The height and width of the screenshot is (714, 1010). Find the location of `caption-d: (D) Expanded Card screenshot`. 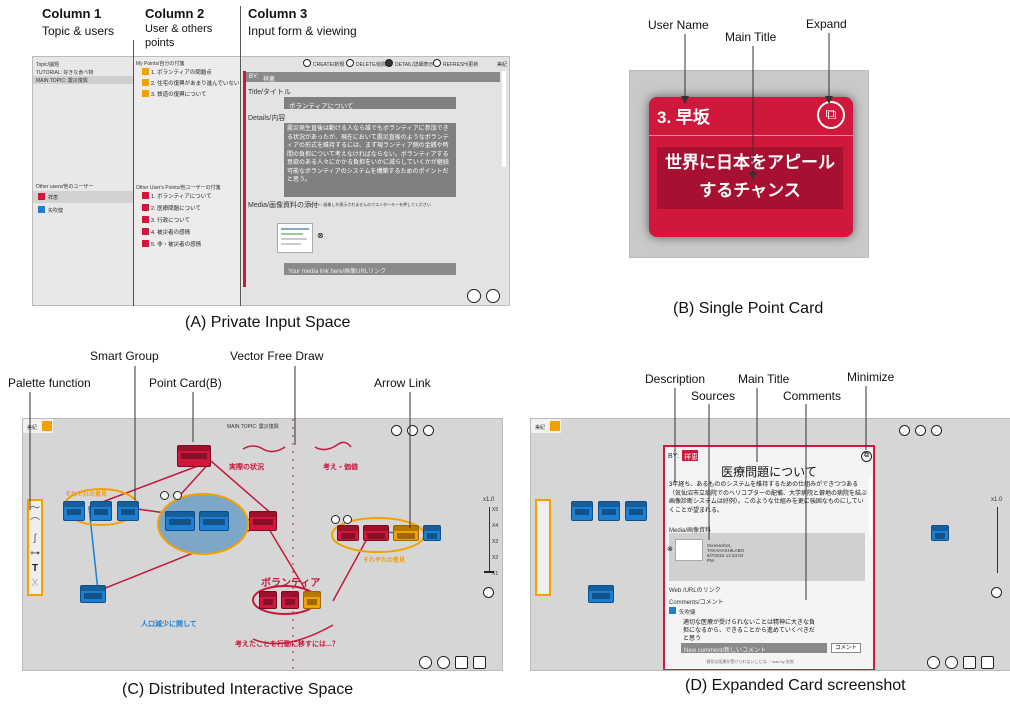

caption-d: (D) Expanded Card screenshot is located at coordinates (795, 685).